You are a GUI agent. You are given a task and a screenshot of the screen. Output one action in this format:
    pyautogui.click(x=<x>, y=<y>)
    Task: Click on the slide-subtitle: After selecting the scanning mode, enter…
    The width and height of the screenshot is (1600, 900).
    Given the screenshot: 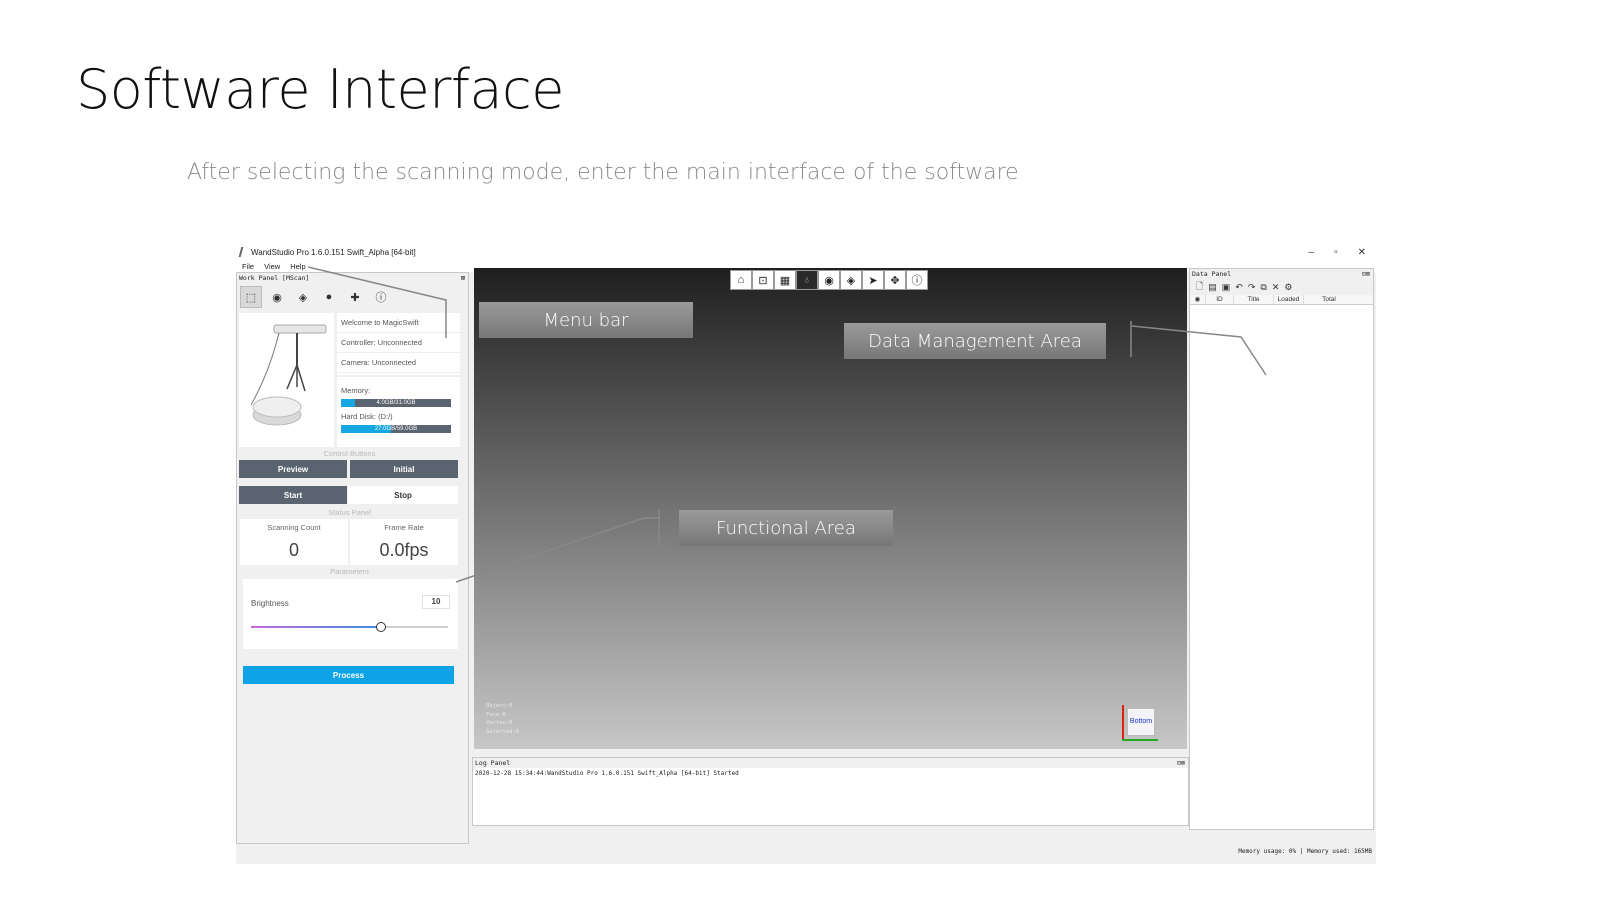 What is the action you would take?
    pyautogui.click(x=603, y=172)
    